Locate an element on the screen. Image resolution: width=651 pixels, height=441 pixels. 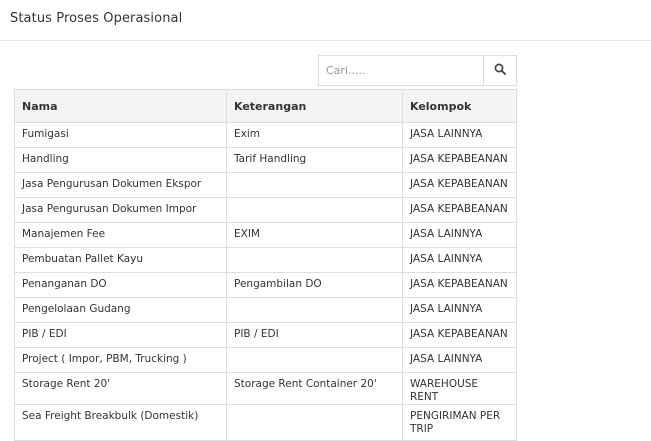
table-header-row: Nama Keterangan Kelompok is located at coordinates (265, 106).